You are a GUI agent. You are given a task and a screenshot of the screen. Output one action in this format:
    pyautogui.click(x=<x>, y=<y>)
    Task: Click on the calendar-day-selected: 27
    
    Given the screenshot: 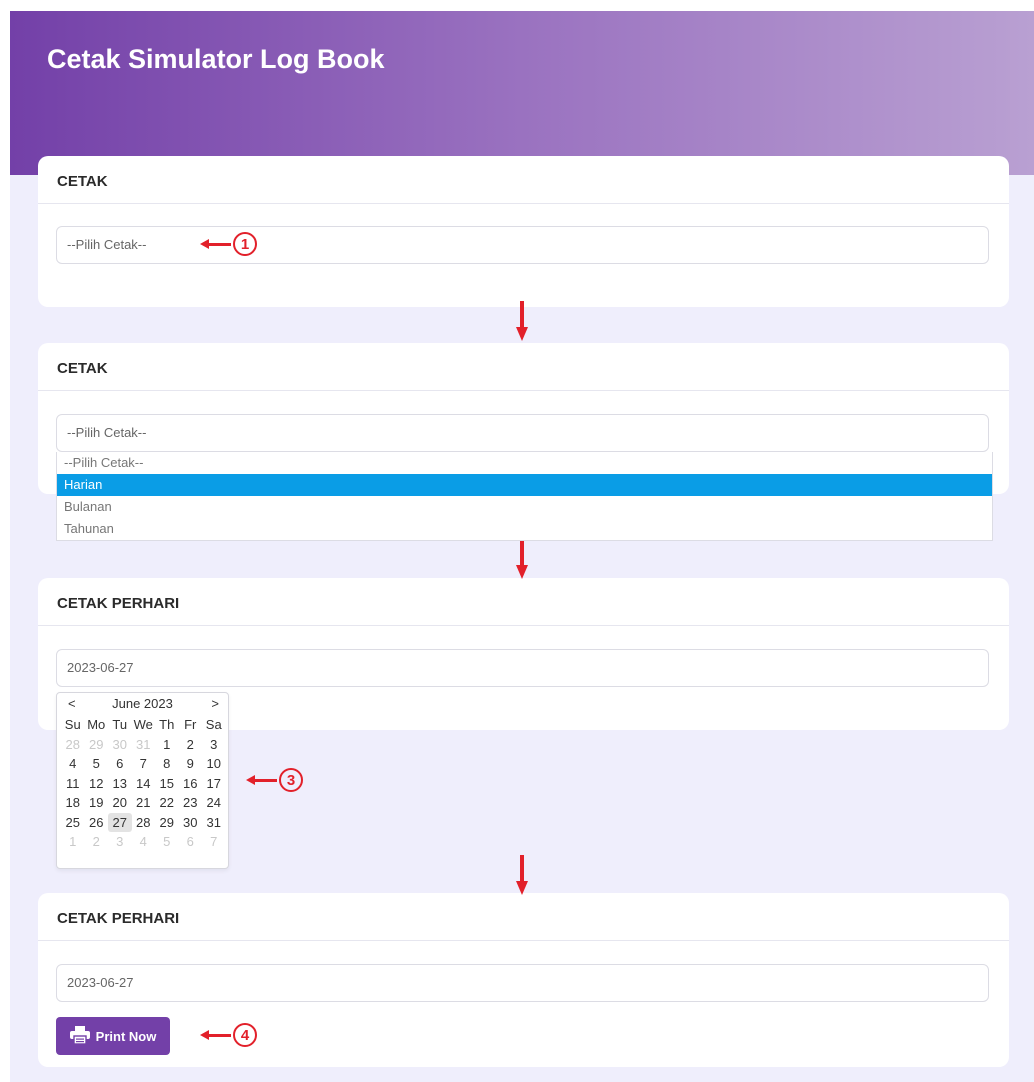 What is the action you would take?
    pyautogui.click(x=120, y=822)
    